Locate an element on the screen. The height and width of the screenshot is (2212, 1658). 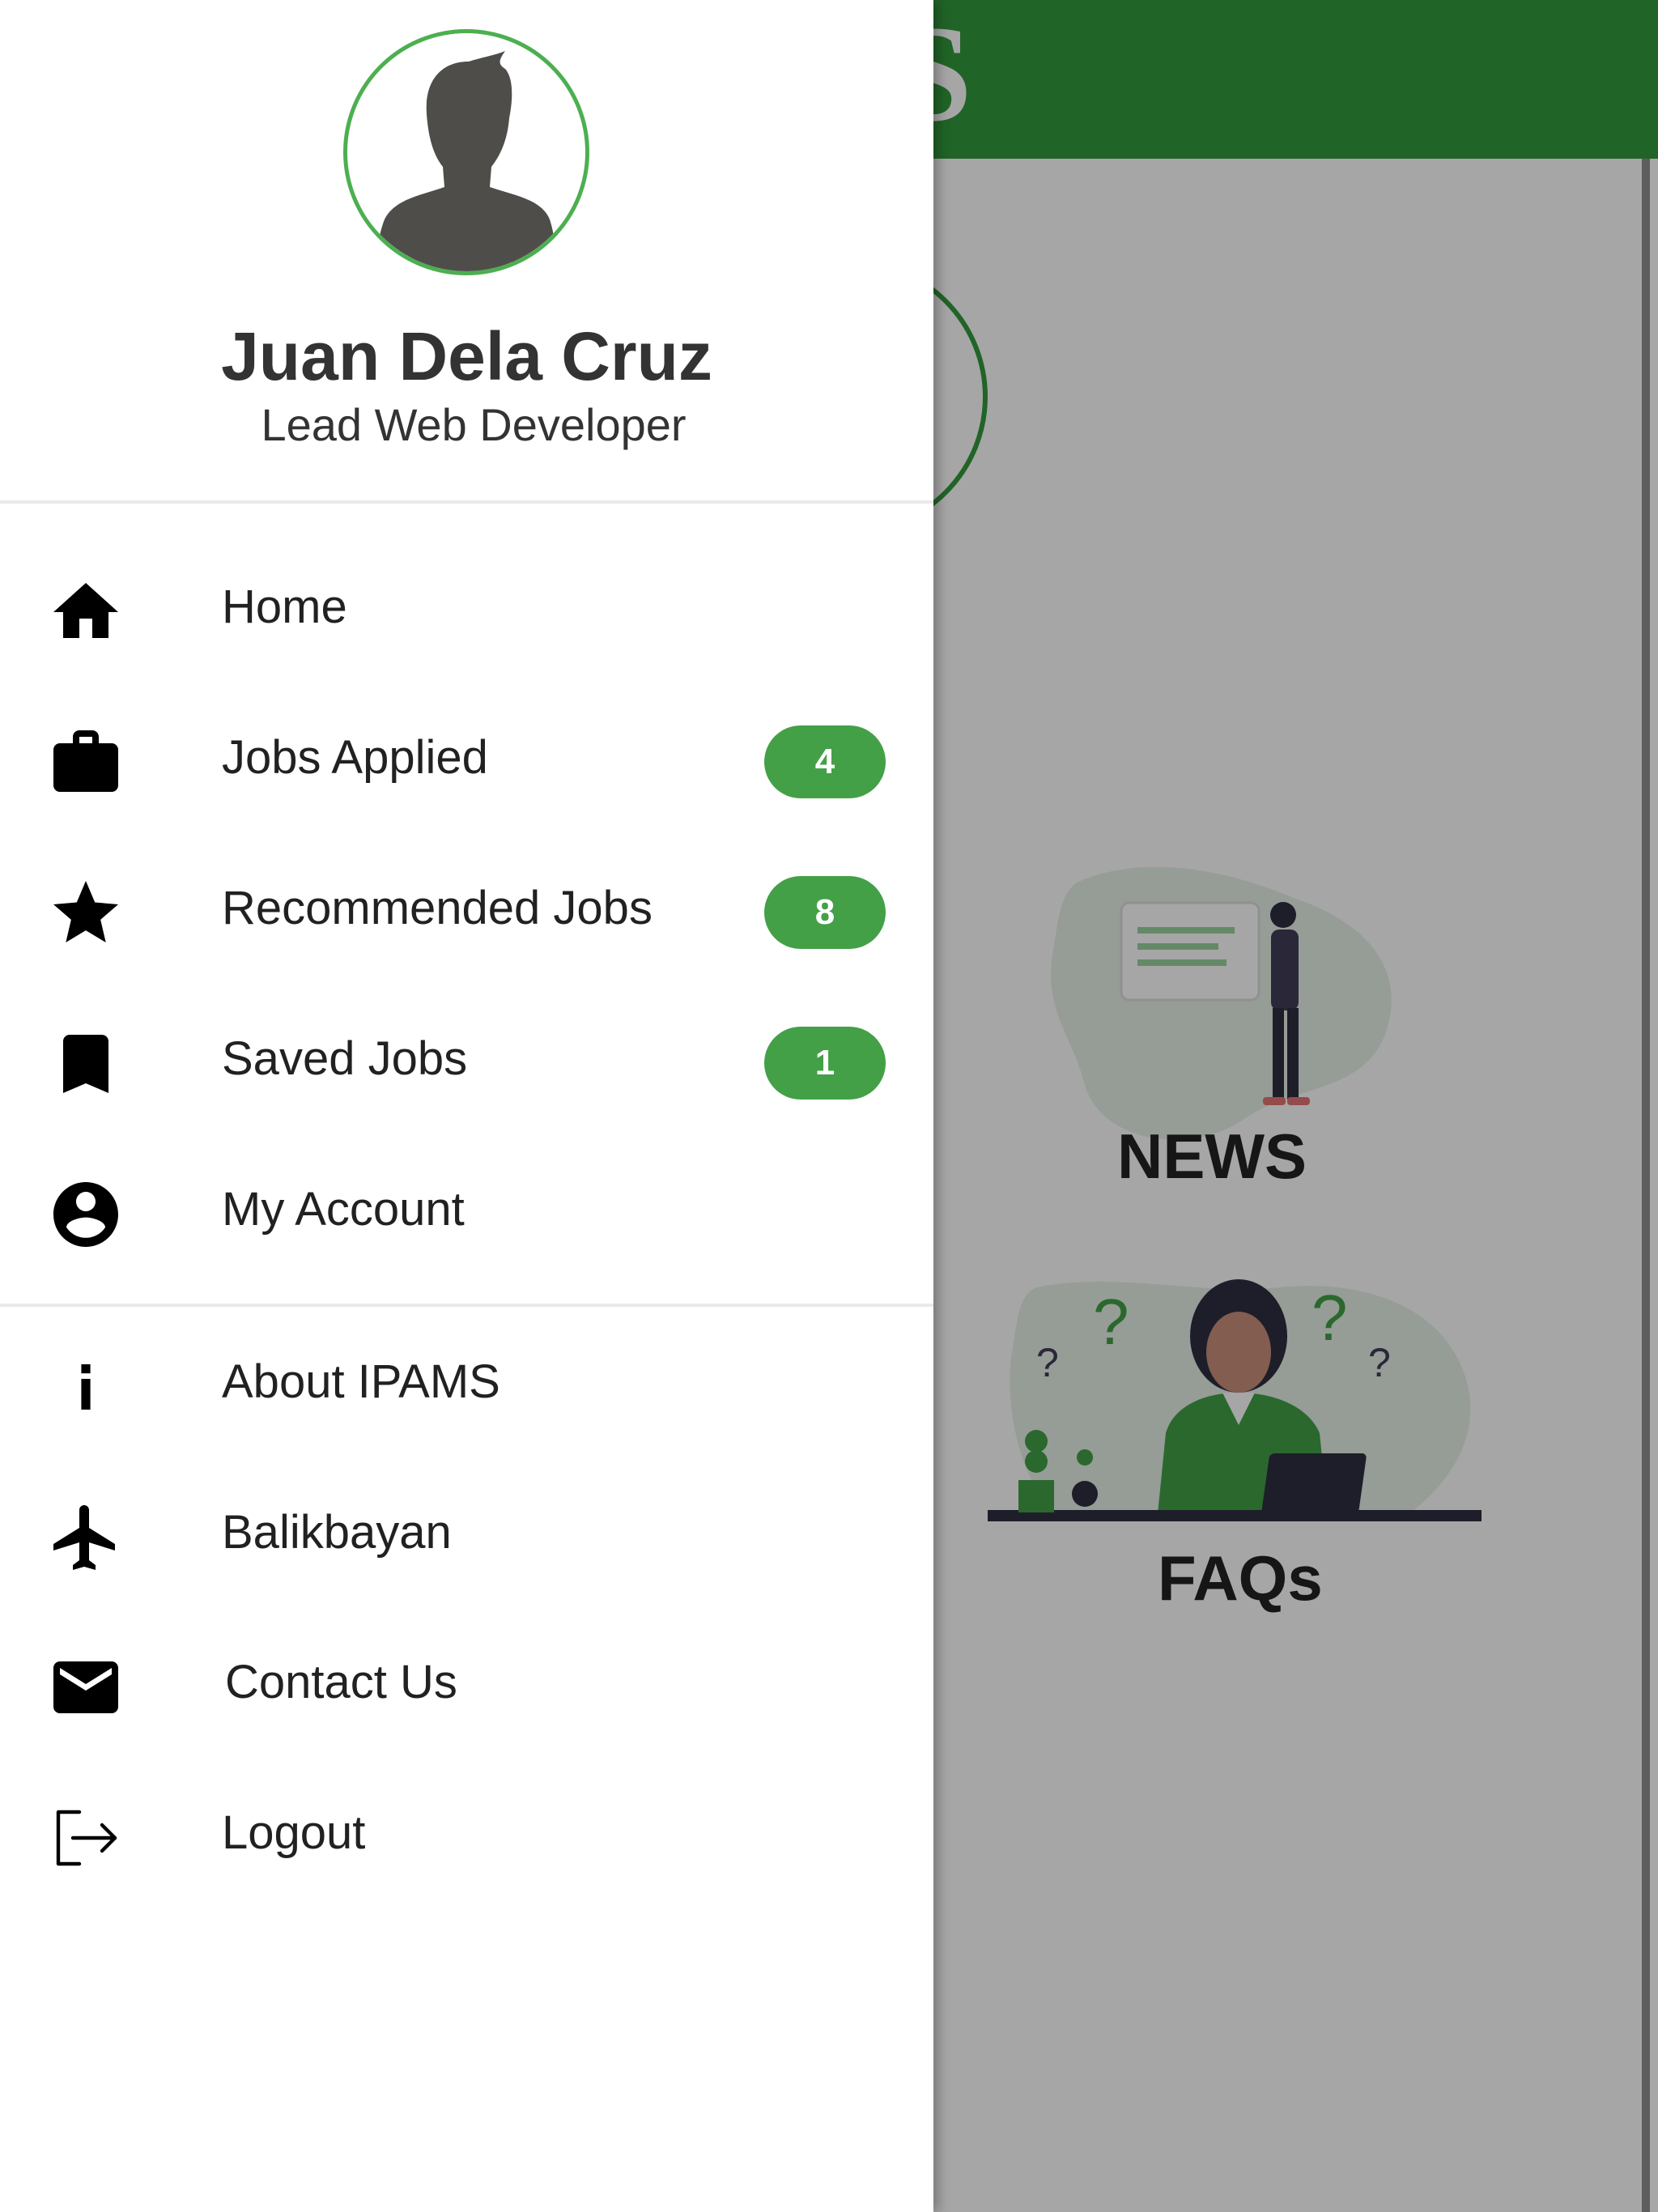
logout-icon is located at coordinates (86, 1838).